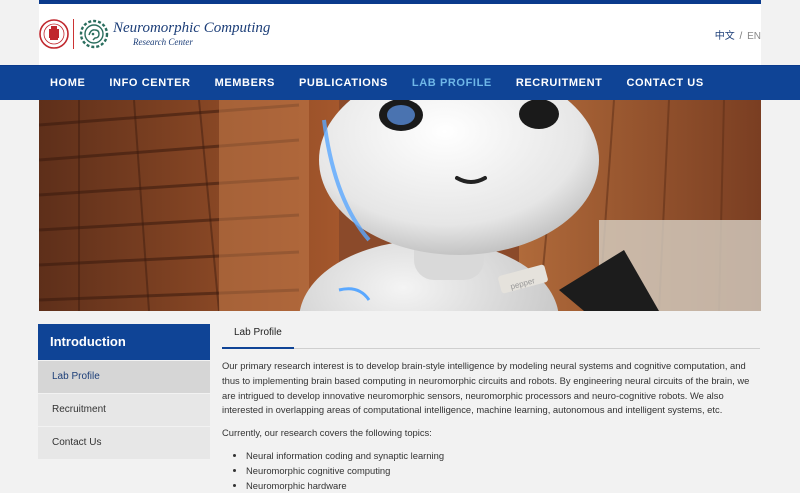 The height and width of the screenshot is (493, 800). Describe the element at coordinates (124, 342) in the screenshot. I see `sidebar-title: Introduction` at that location.